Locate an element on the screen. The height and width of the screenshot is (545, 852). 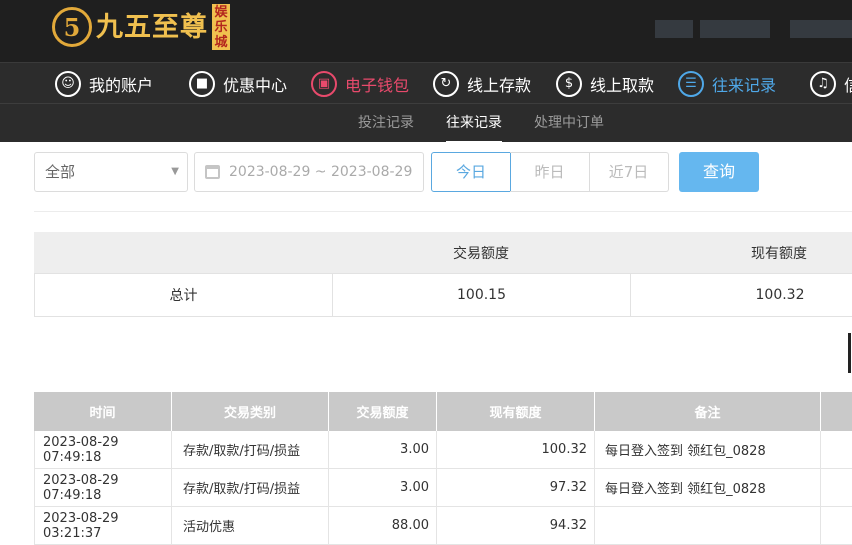
site-logo: 5 九五至尊 娱乐城 is located at coordinates (141, 27).